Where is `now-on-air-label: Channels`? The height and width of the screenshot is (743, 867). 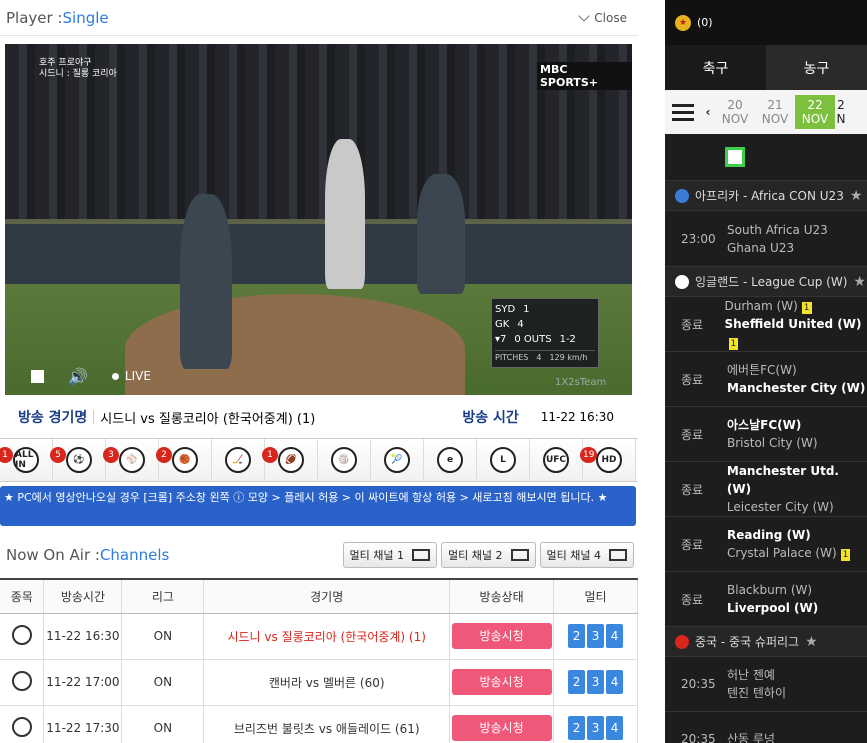
now-on-air-label: Channels is located at coordinates (134, 555).